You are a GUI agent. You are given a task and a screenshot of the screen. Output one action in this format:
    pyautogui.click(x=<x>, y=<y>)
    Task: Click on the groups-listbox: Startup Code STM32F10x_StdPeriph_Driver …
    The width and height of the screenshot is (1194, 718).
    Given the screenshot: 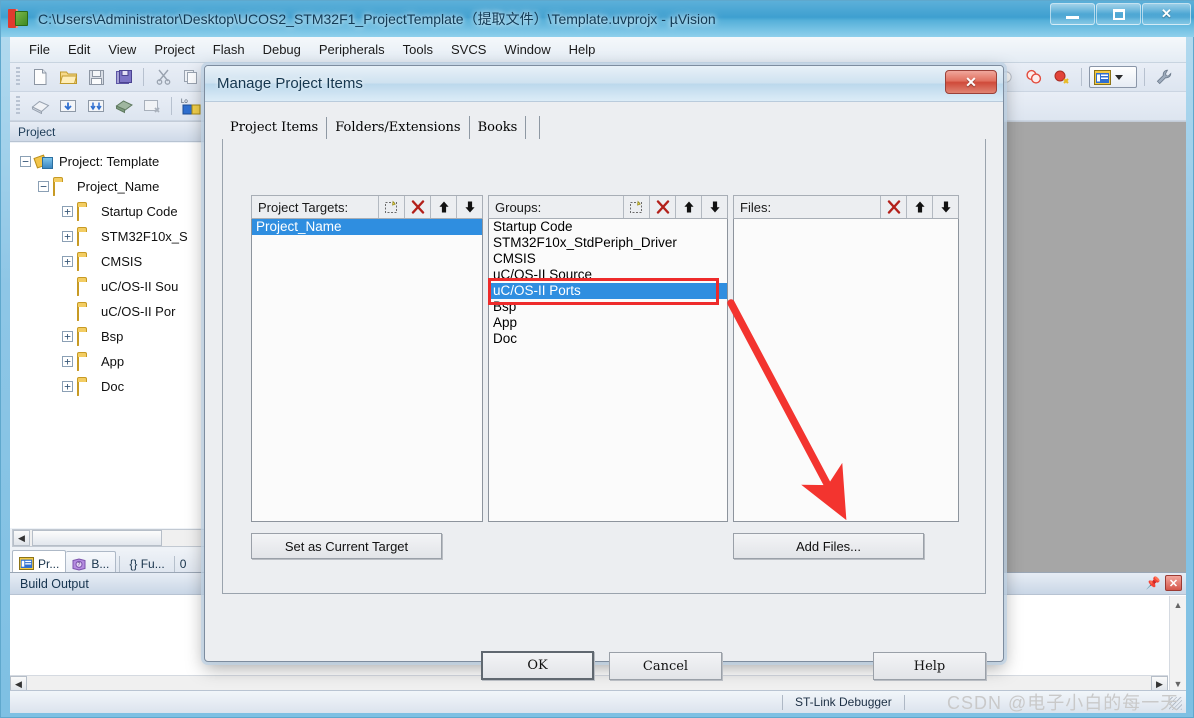 What is the action you would take?
    pyautogui.click(x=608, y=370)
    